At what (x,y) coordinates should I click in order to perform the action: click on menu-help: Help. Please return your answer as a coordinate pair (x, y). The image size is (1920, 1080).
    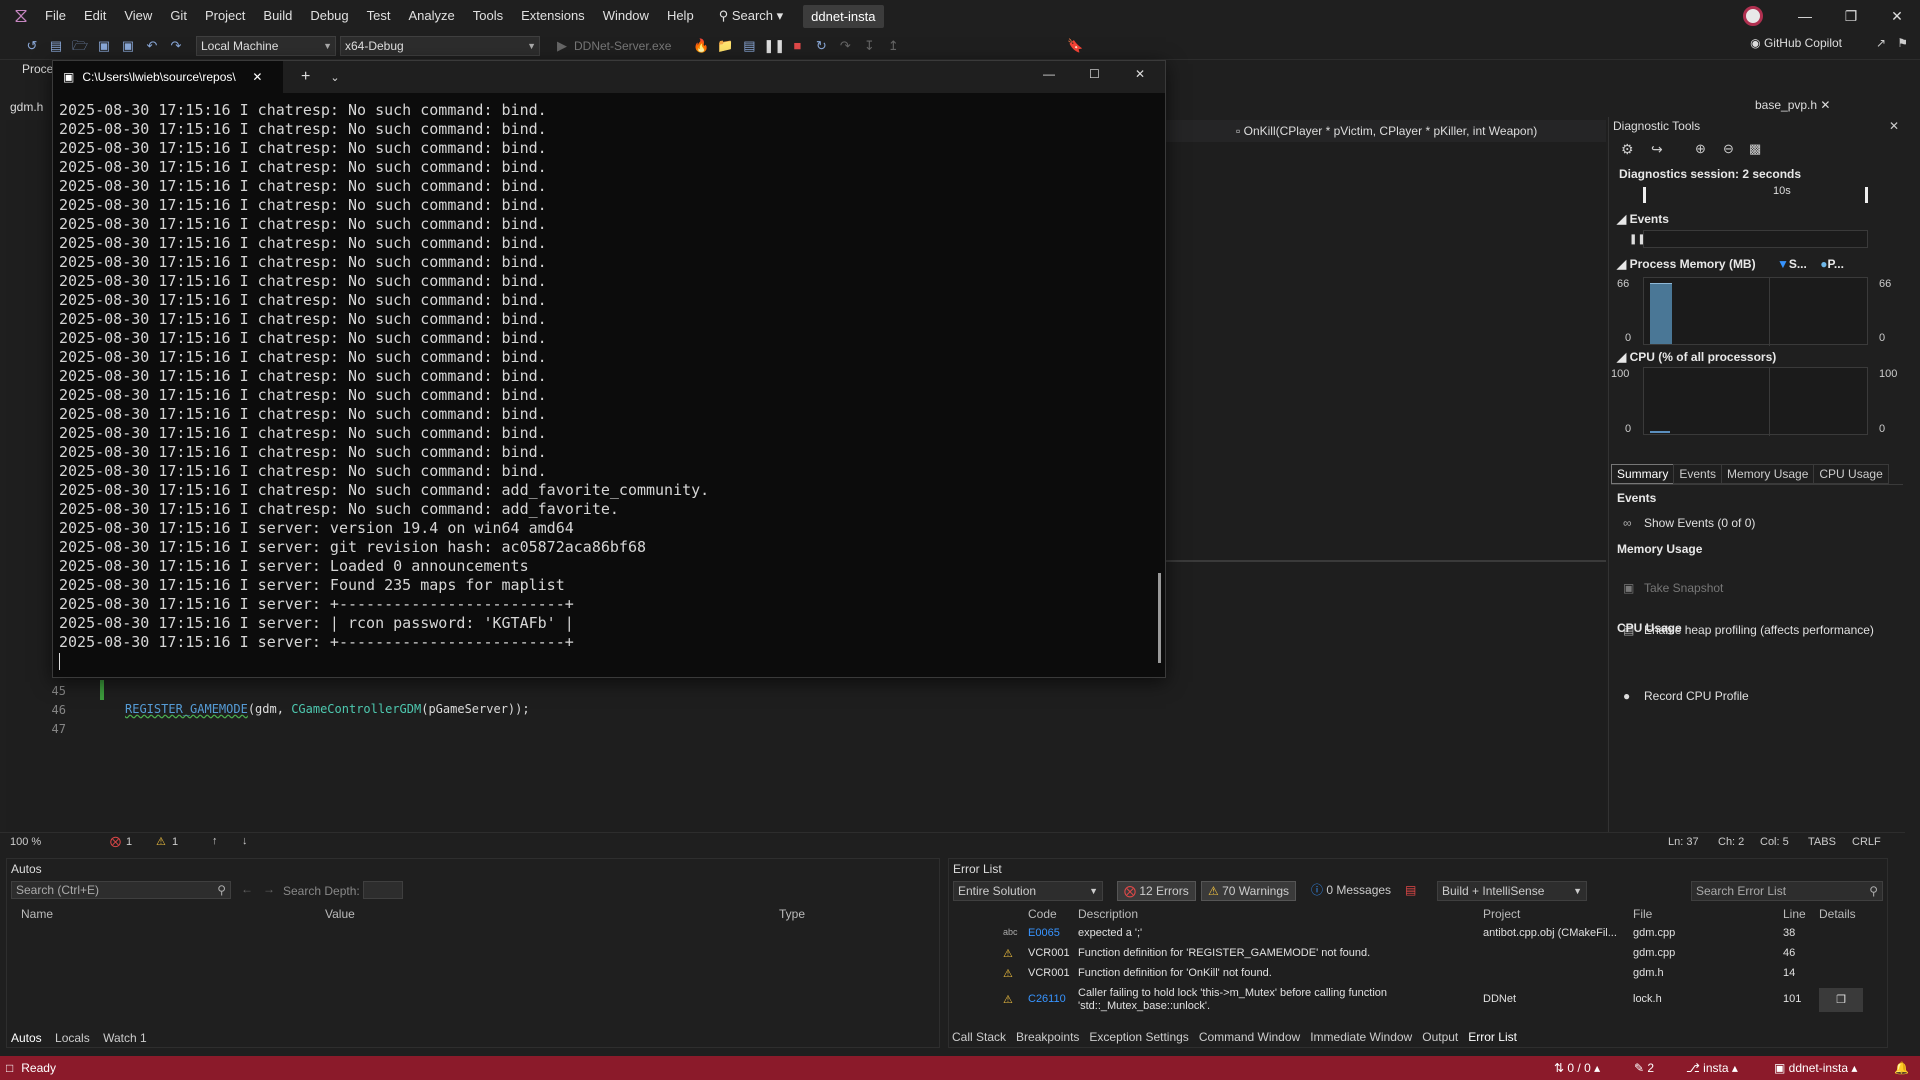
    Looking at the image, I should click on (680, 16).